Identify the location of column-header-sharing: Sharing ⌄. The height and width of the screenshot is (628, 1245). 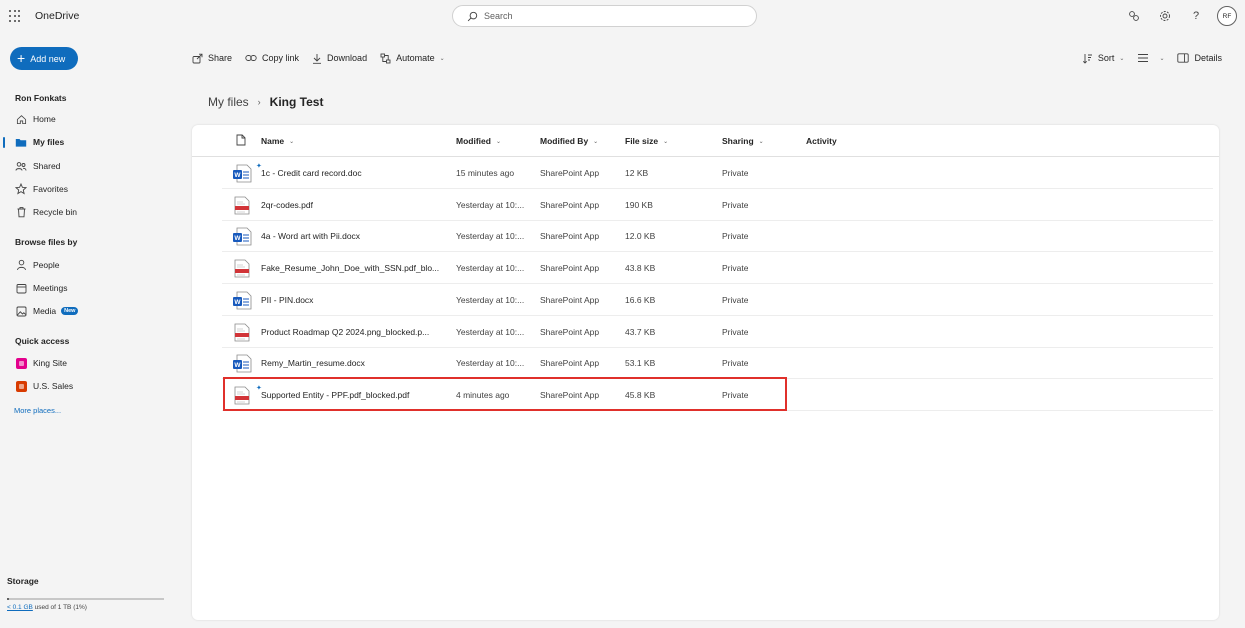
(743, 141).